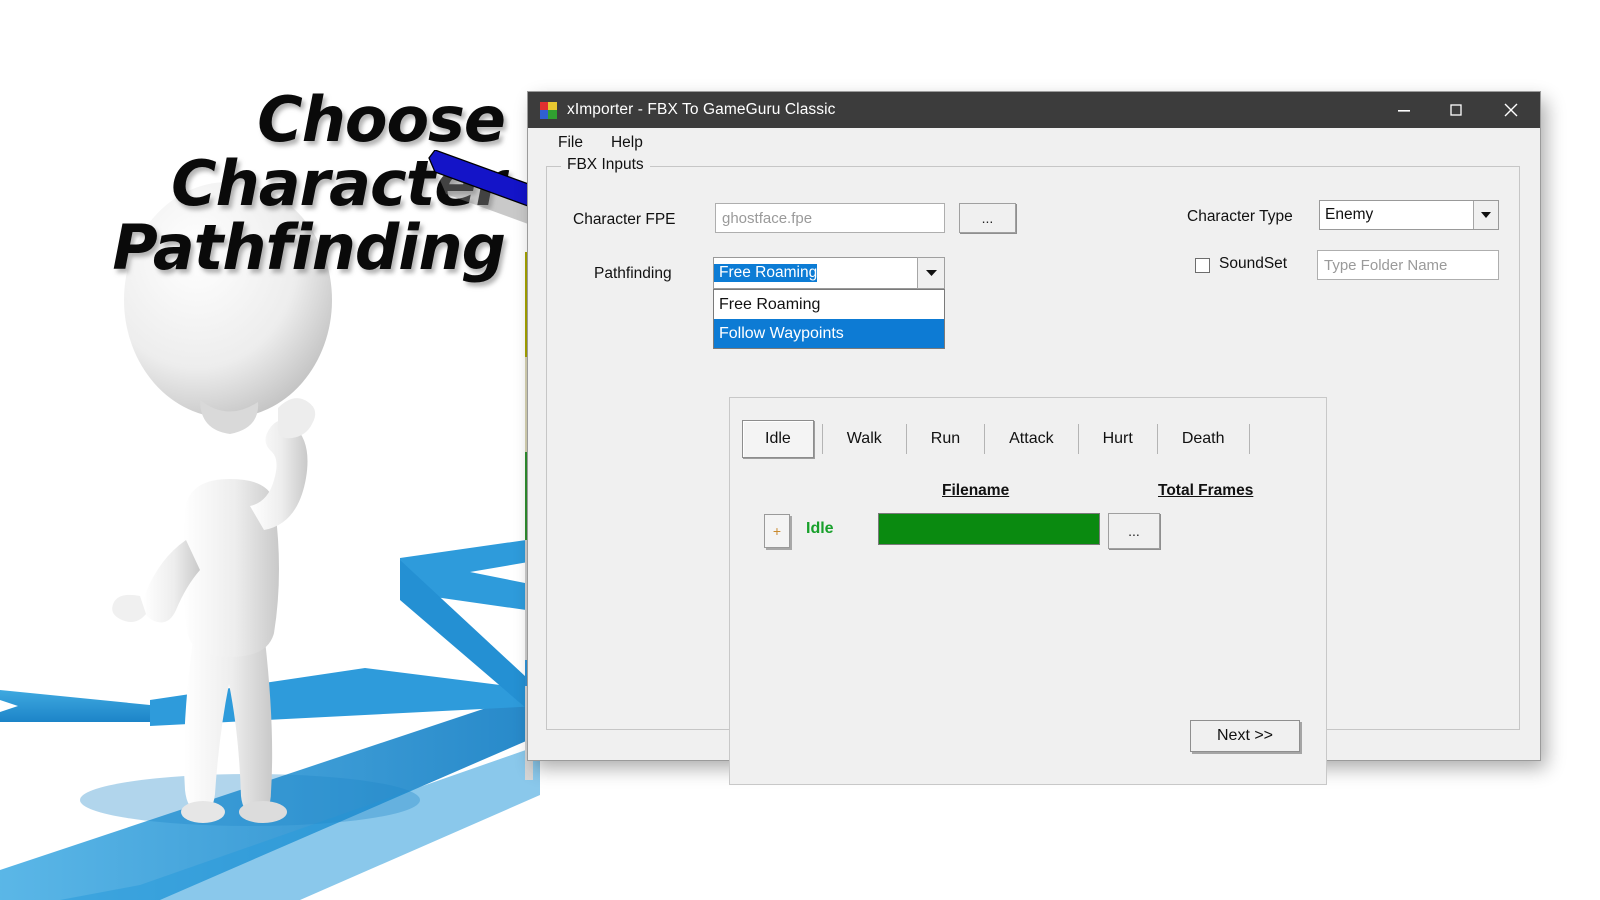  Describe the element at coordinates (570, 143) in the screenshot. I see `menu-item-file: File` at that location.